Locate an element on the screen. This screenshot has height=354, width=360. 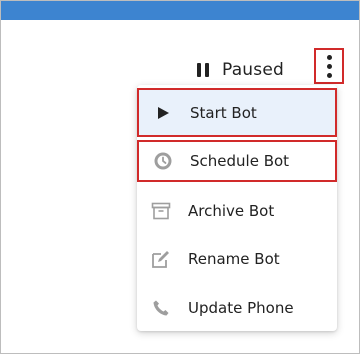
status-label: Paused is located at coordinates (253, 70).